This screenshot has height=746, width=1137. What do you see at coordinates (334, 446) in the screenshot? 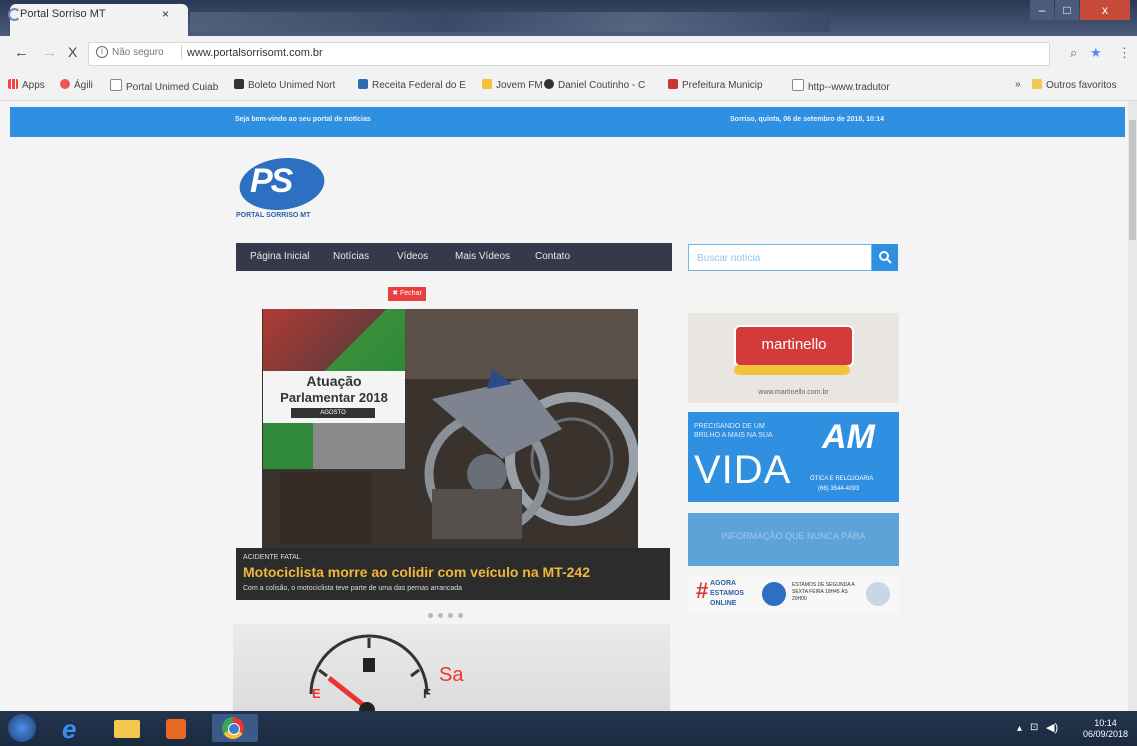
I see `promo-footer-image` at bounding box center [334, 446].